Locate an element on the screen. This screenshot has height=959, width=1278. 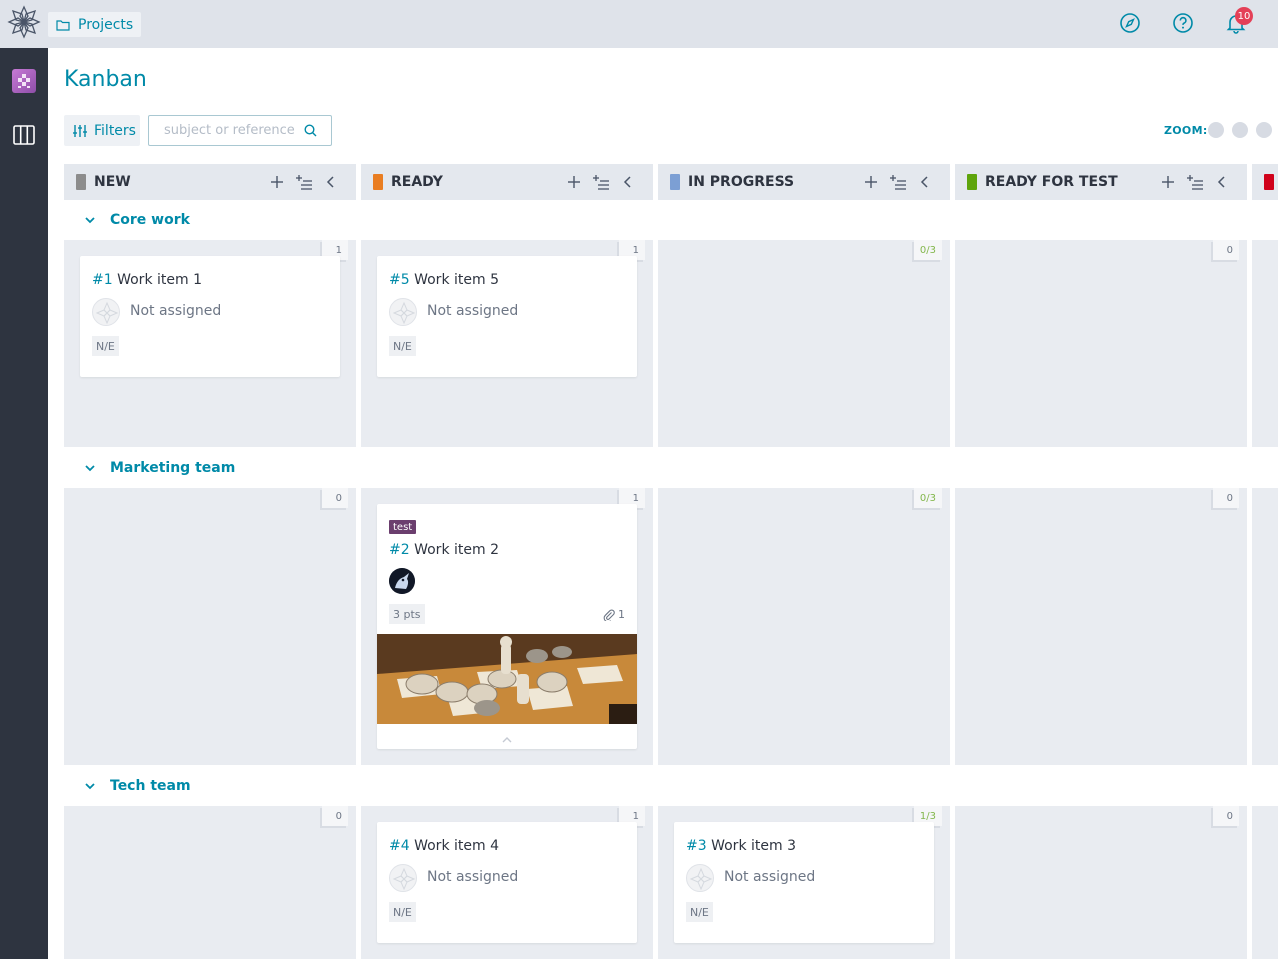
swimlane-title: Tech team is located at coordinates (150, 786).